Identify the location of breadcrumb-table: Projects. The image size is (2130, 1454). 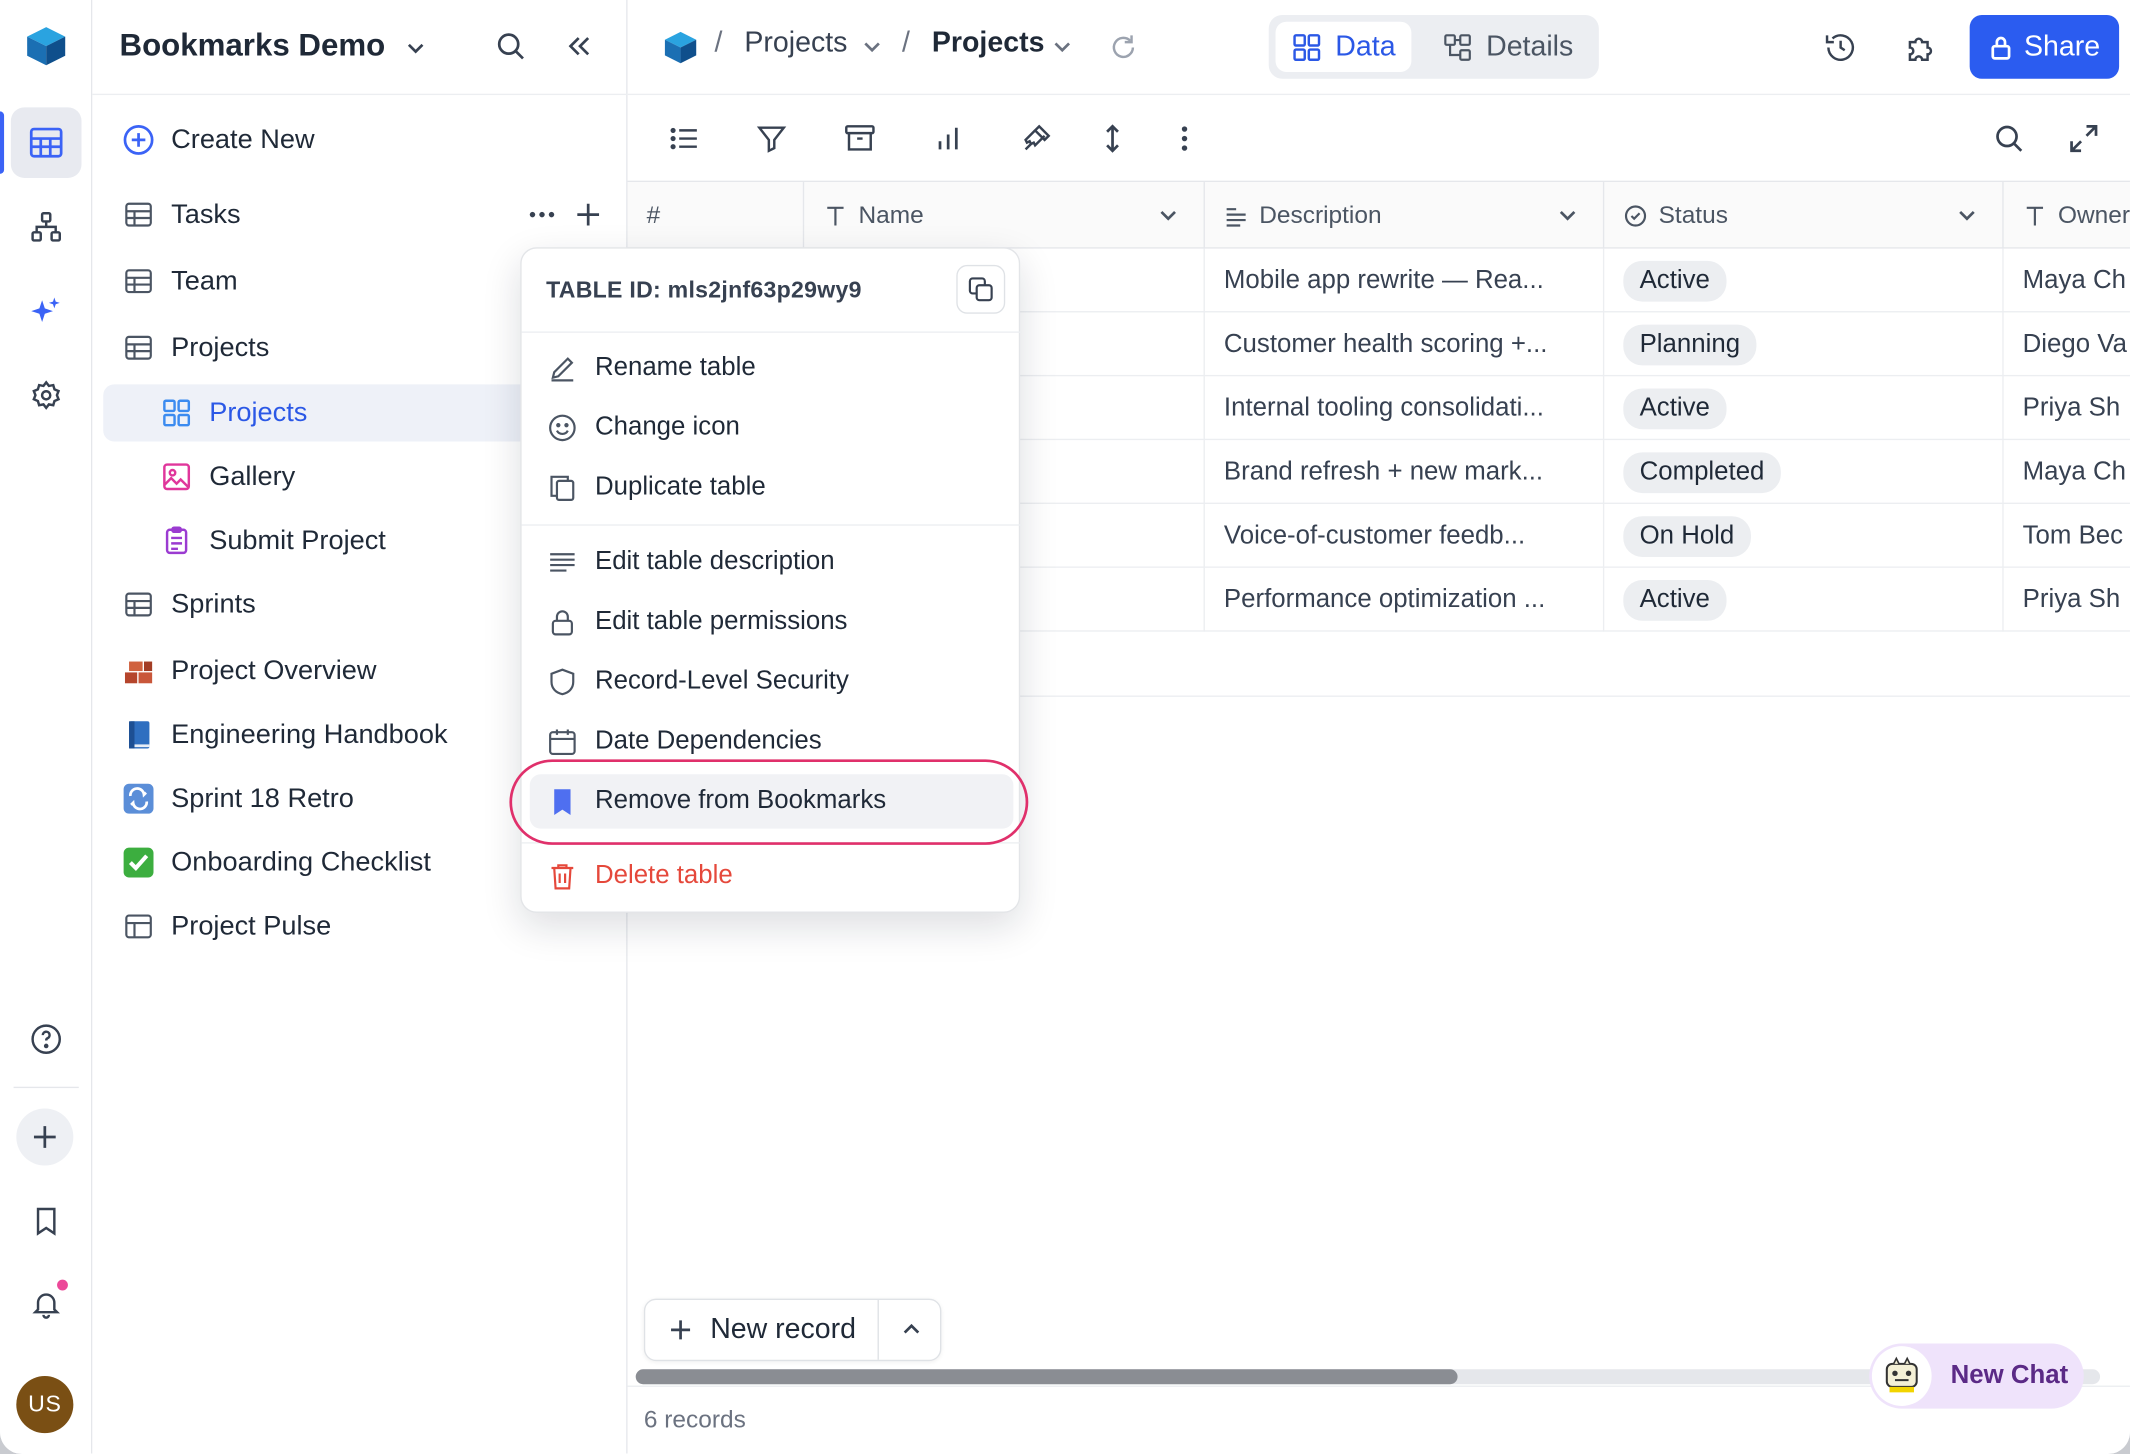
(988, 43).